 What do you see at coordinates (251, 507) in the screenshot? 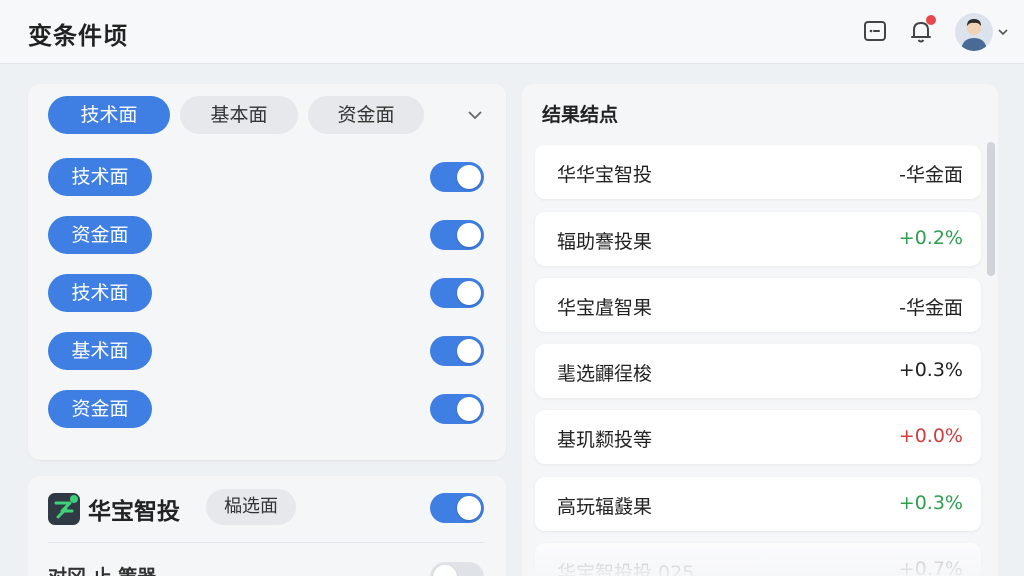
I see `product-tag-button: 榀选面` at bounding box center [251, 507].